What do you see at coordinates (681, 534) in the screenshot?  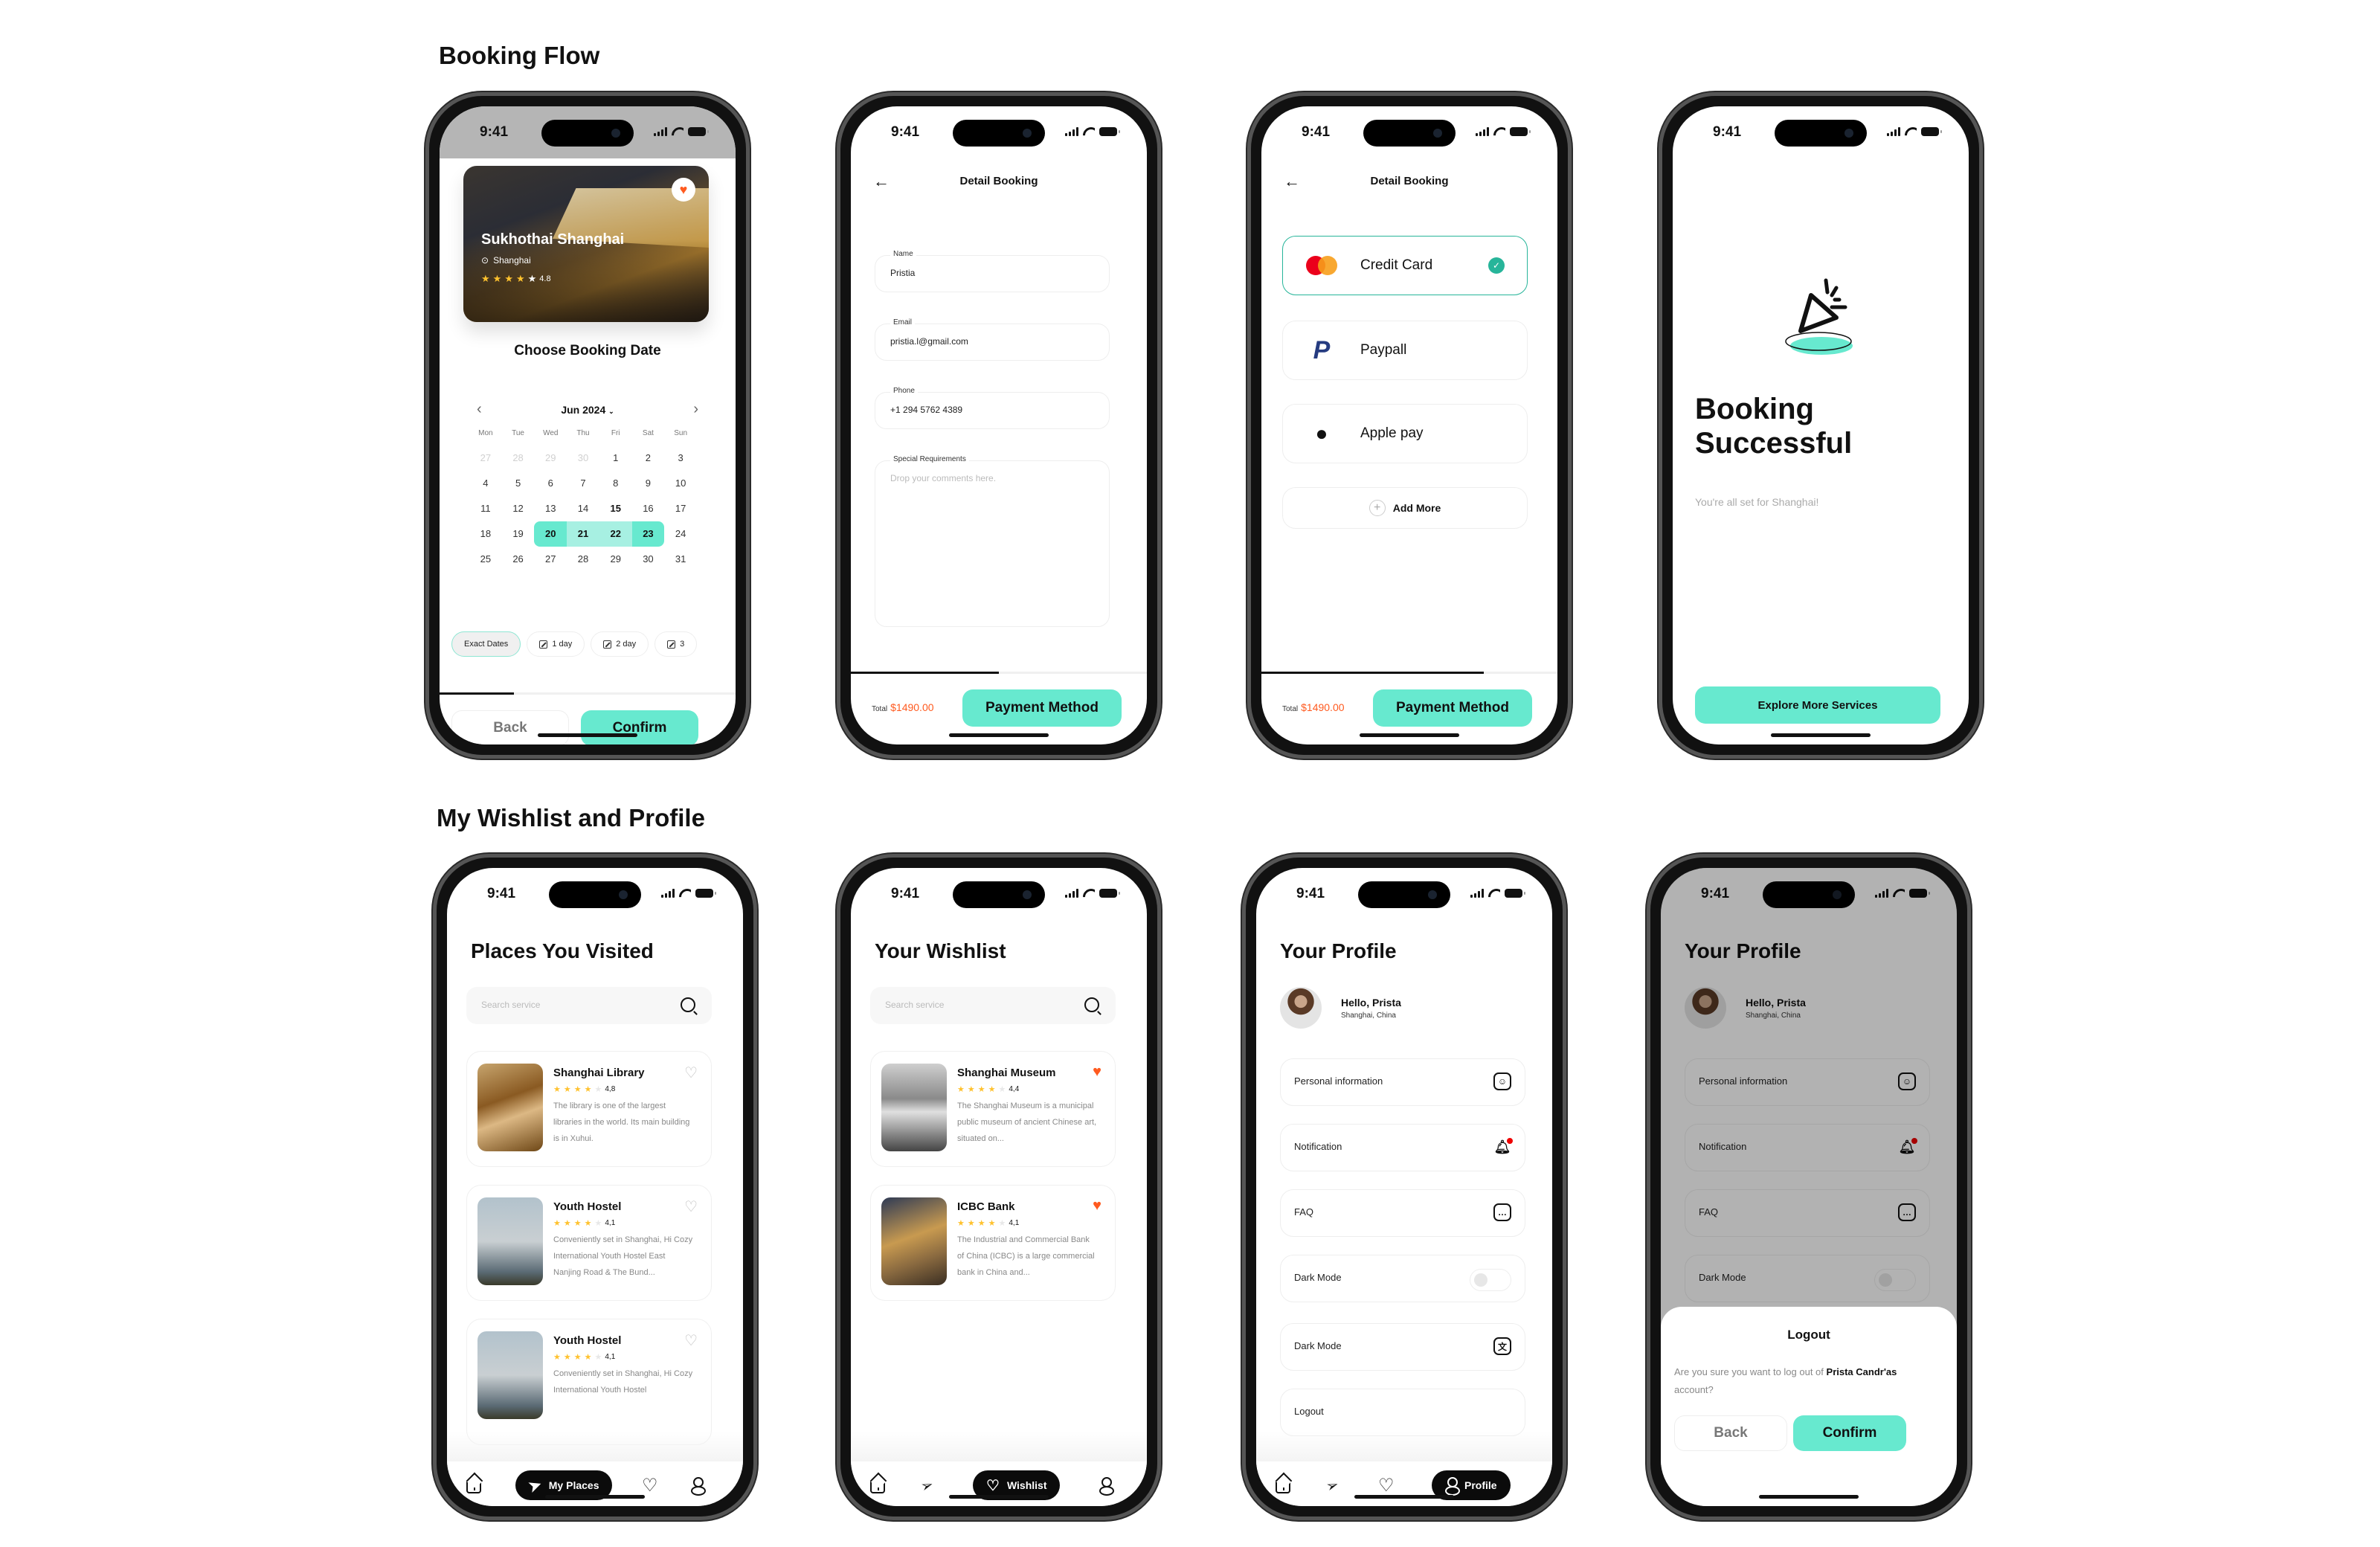 I see `calendar-day: 24` at bounding box center [681, 534].